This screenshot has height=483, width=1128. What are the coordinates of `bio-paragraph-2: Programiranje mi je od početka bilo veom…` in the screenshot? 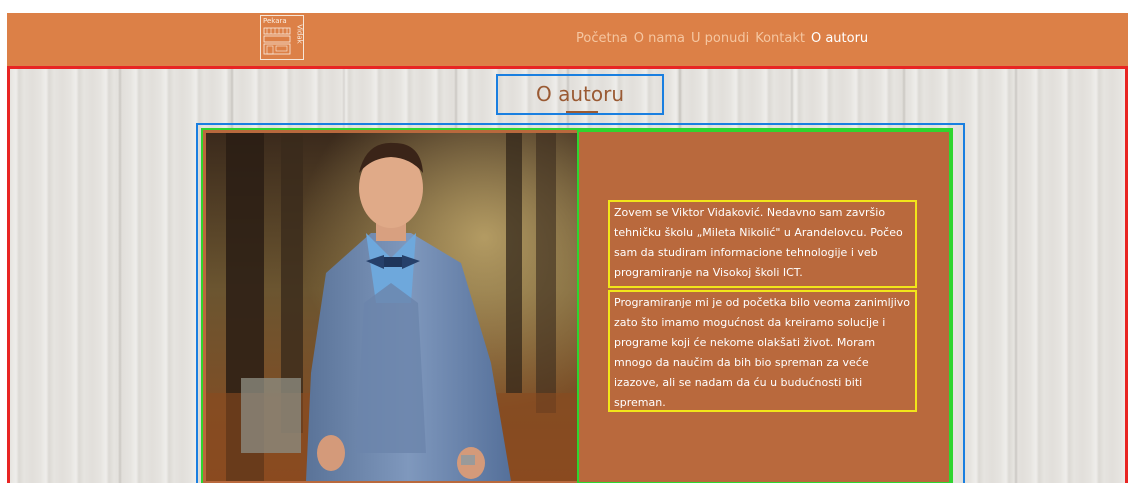 It's located at (762, 351).